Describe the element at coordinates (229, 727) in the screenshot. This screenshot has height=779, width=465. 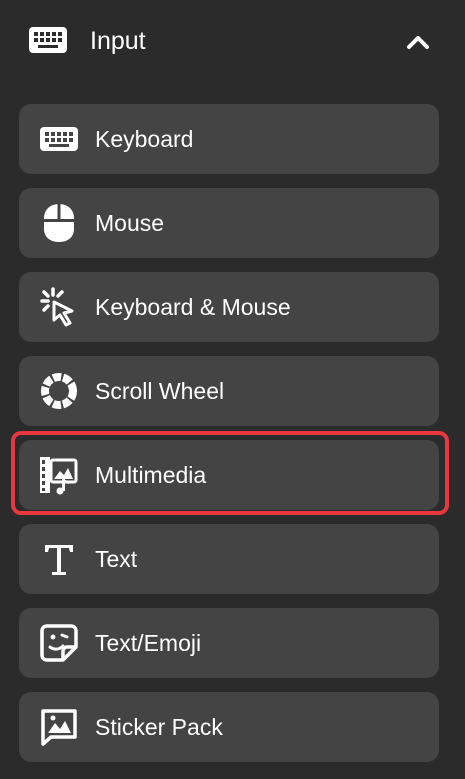
I see `list-item-sticker-pack: Sticker Pack` at that location.